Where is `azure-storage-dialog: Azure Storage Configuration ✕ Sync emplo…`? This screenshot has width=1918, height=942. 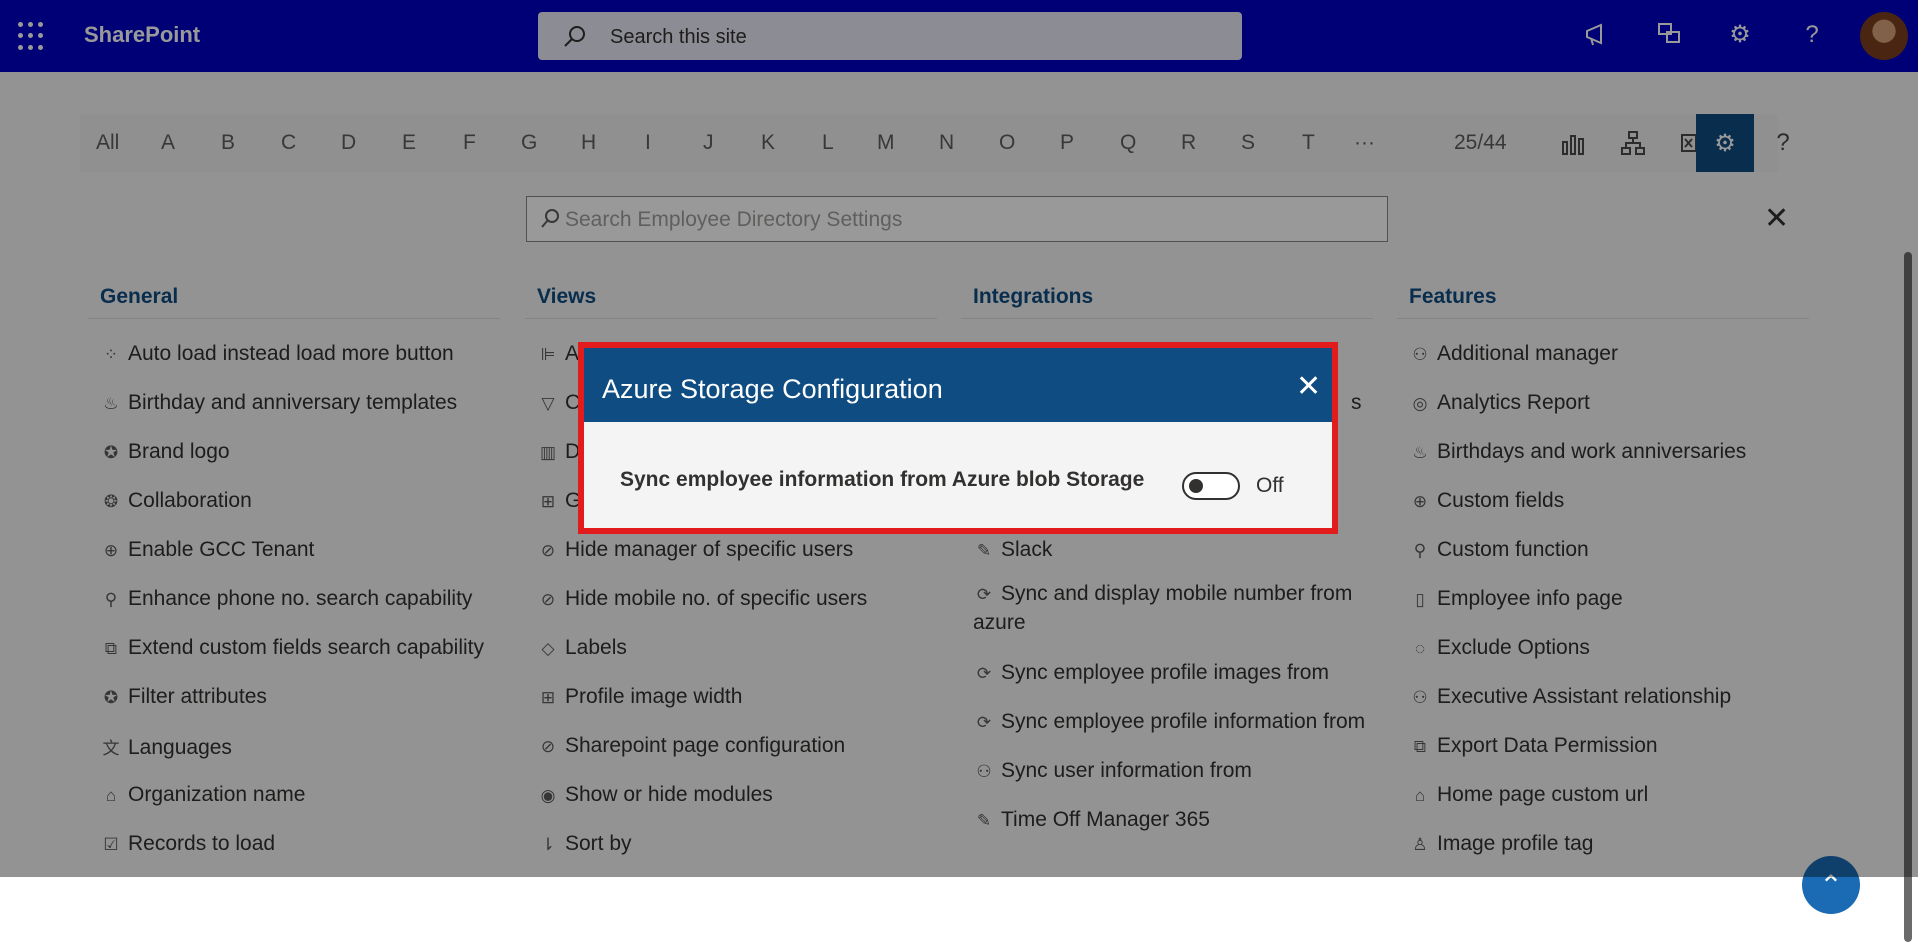
azure-storage-dialog: Azure Storage Configuration ✕ Sync emplo… is located at coordinates (958, 438).